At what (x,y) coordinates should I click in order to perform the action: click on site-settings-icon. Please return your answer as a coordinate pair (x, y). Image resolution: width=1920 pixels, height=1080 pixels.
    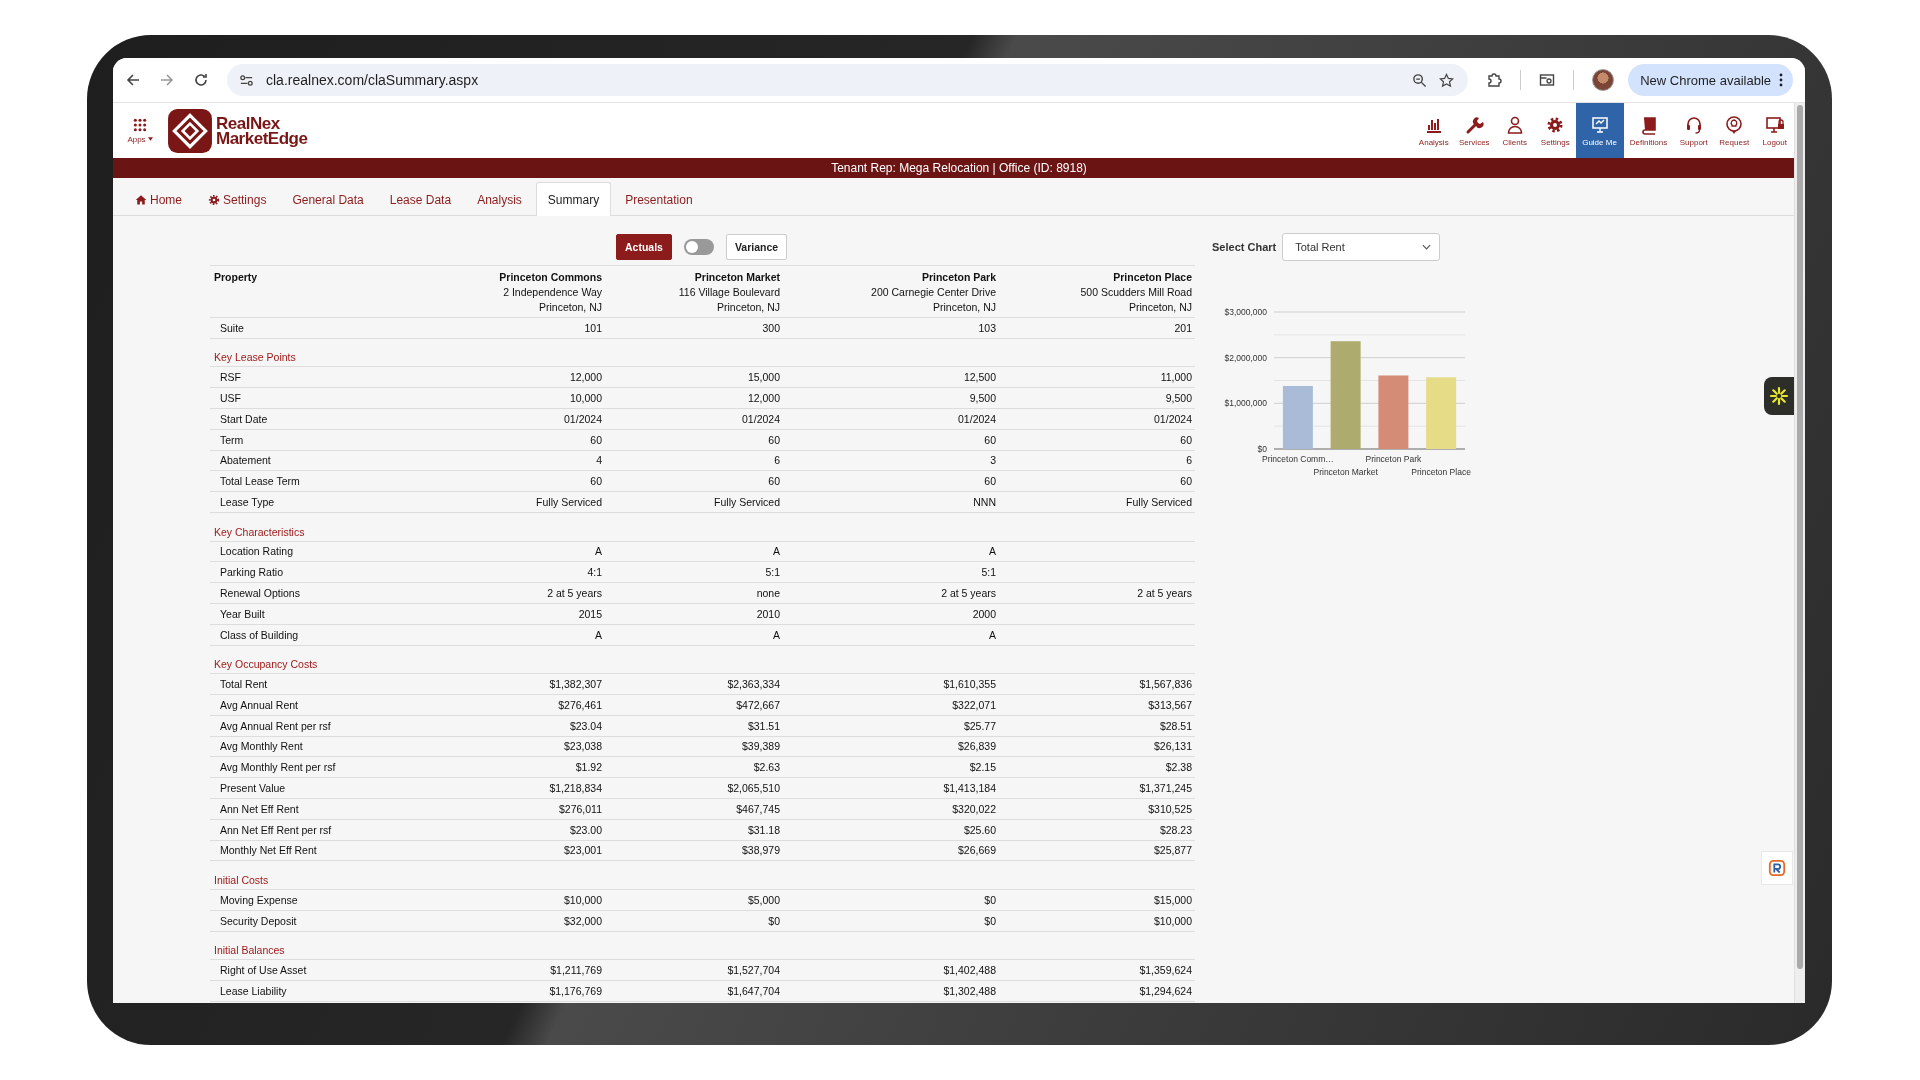
    Looking at the image, I should click on (246, 80).